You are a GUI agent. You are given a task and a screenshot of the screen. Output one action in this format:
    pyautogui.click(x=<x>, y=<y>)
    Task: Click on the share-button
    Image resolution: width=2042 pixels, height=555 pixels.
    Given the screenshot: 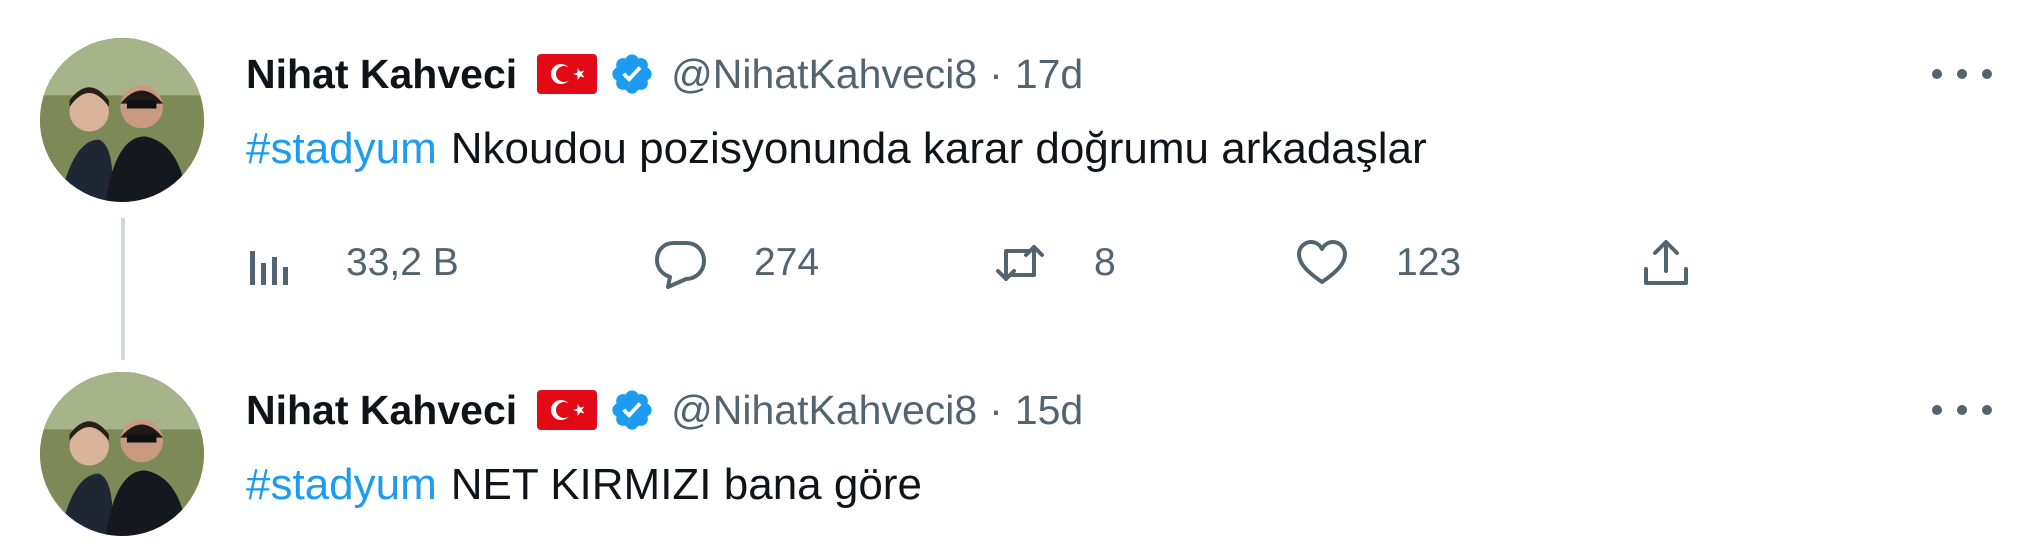 What is the action you would take?
    pyautogui.click(x=1666, y=263)
    